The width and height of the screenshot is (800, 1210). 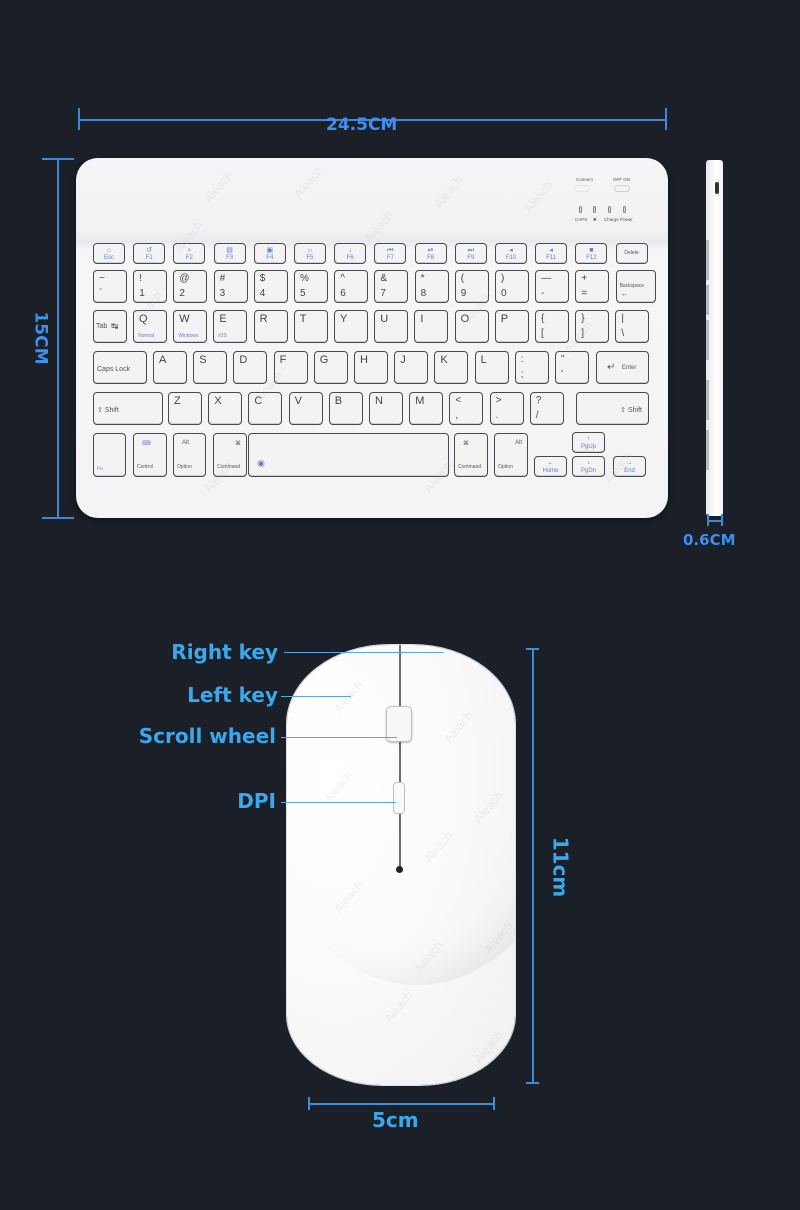 I want to click on connect-label: Connect, so click(x=584, y=179).